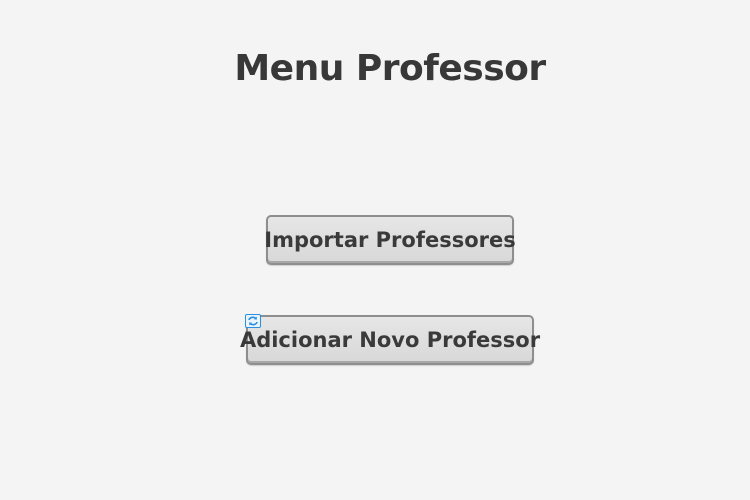 The width and height of the screenshot is (750, 500). I want to click on refresh-icon, so click(253, 320).